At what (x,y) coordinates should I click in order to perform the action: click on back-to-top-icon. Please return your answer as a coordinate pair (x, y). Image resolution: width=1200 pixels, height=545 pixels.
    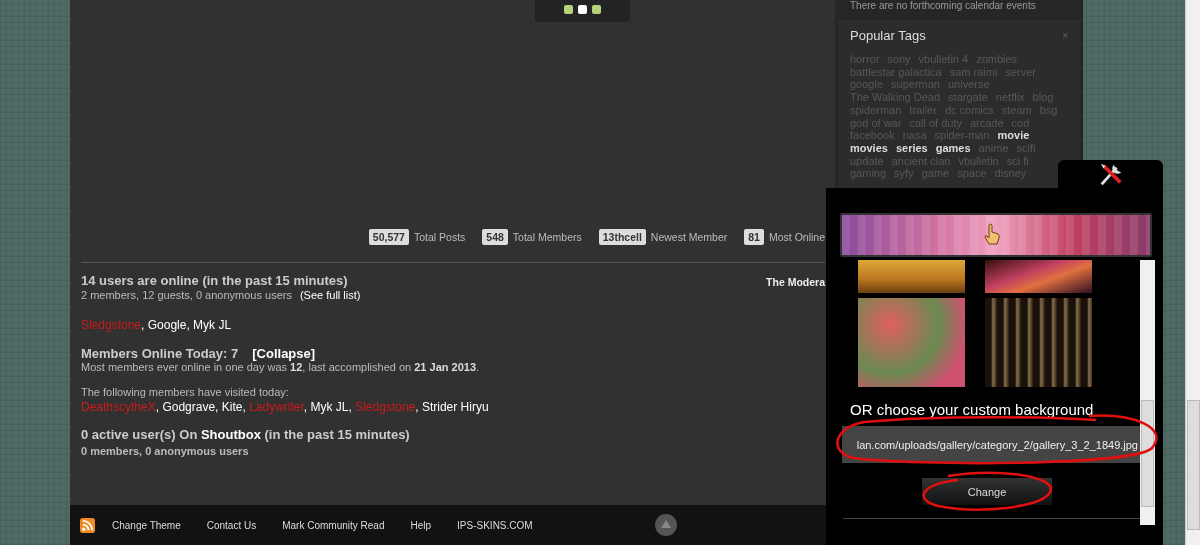
    Looking at the image, I should click on (665, 525).